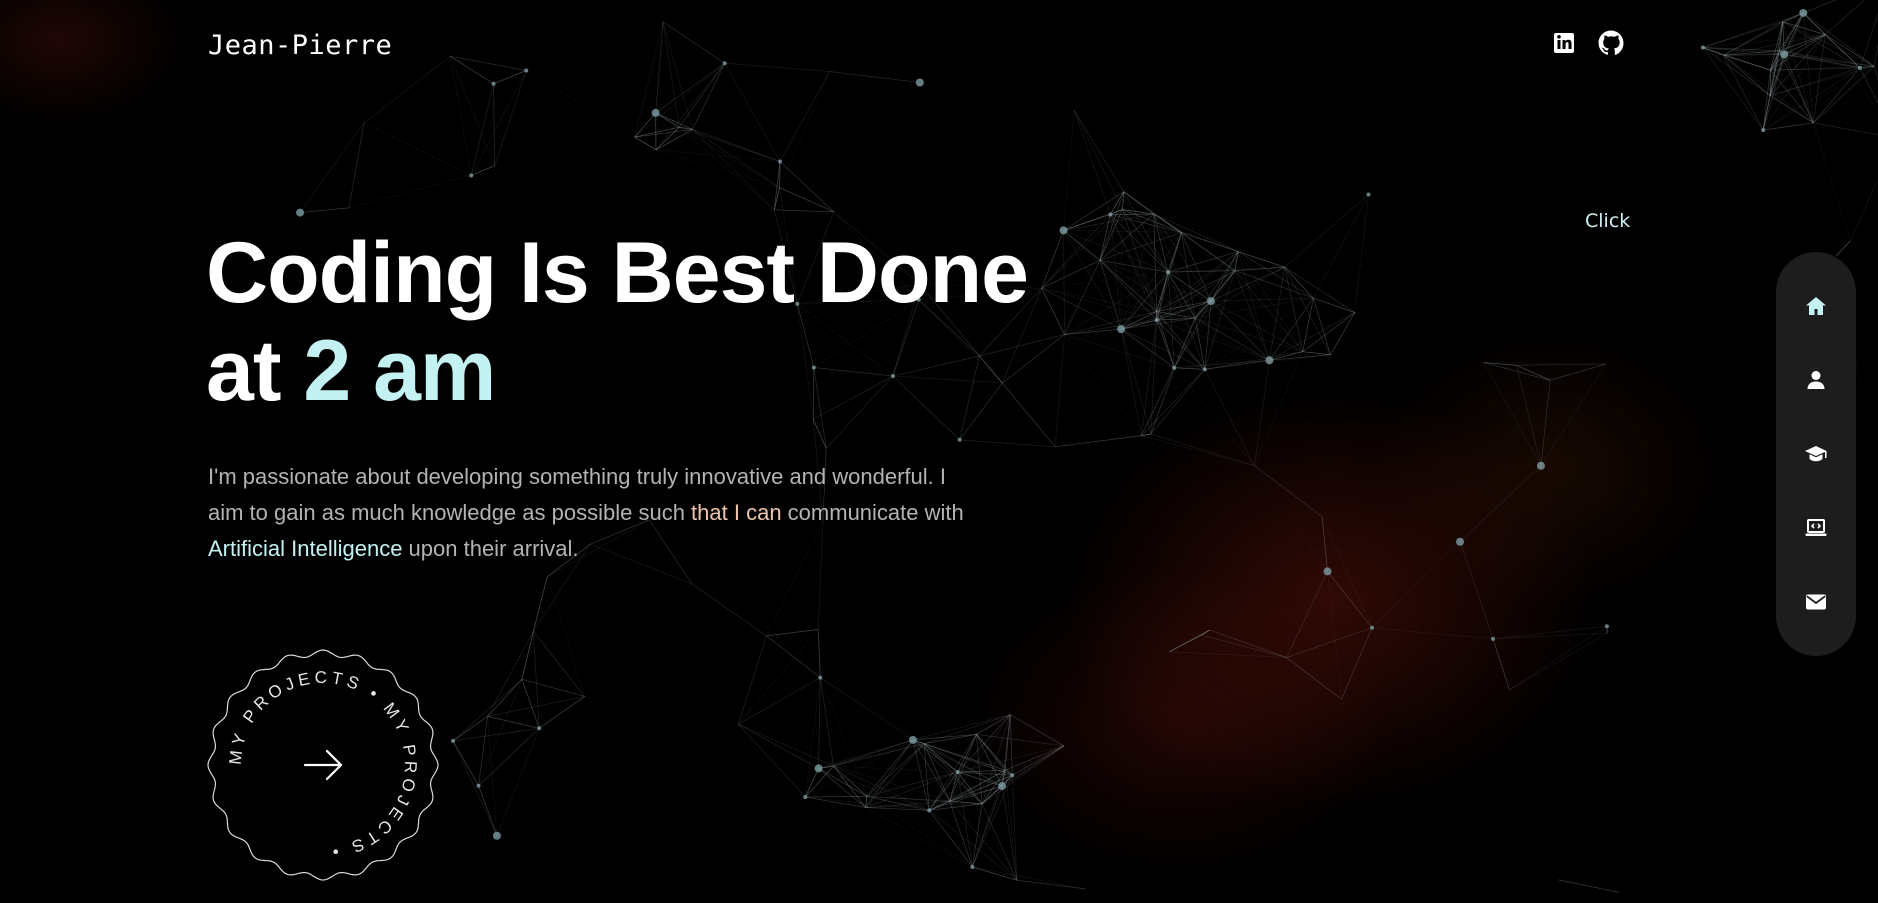 This screenshot has height=903, width=1878. I want to click on my-projects-button: MY PROJECTS • MY PROJECTS •, so click(323, 765).